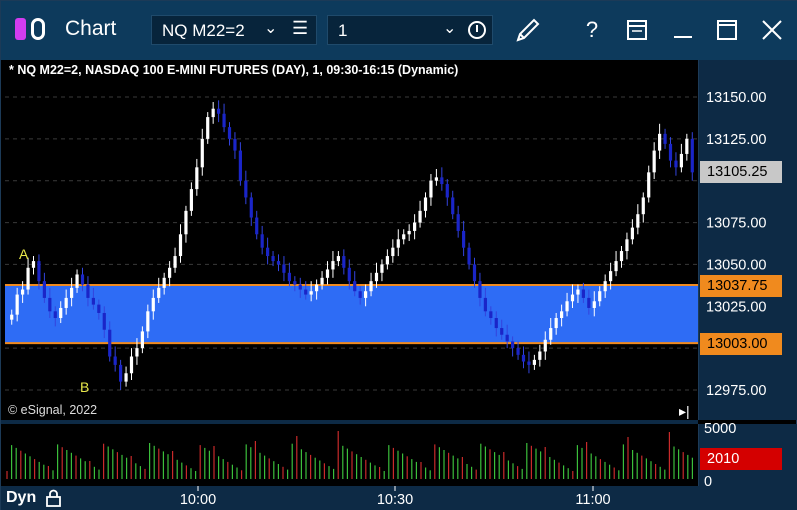 Image resolution: width=797 pixels, height=510 pixels. Describe the element at coordinates (736, 98) in the screenshot. I see `price-tick-label: 13150.00` at that location.